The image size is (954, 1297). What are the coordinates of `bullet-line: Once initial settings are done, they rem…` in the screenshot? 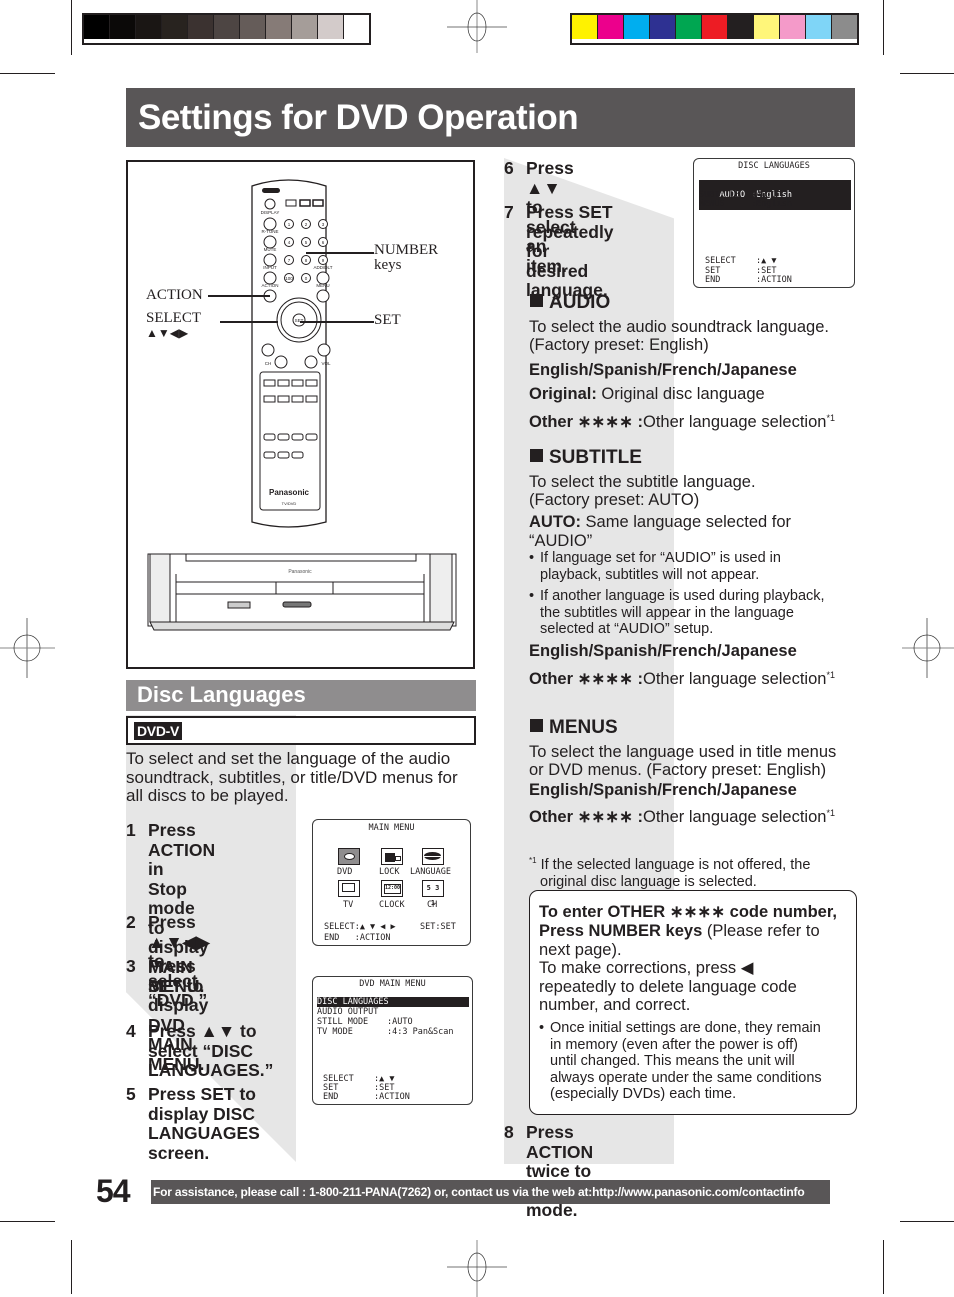 It's located at (685, 1028).